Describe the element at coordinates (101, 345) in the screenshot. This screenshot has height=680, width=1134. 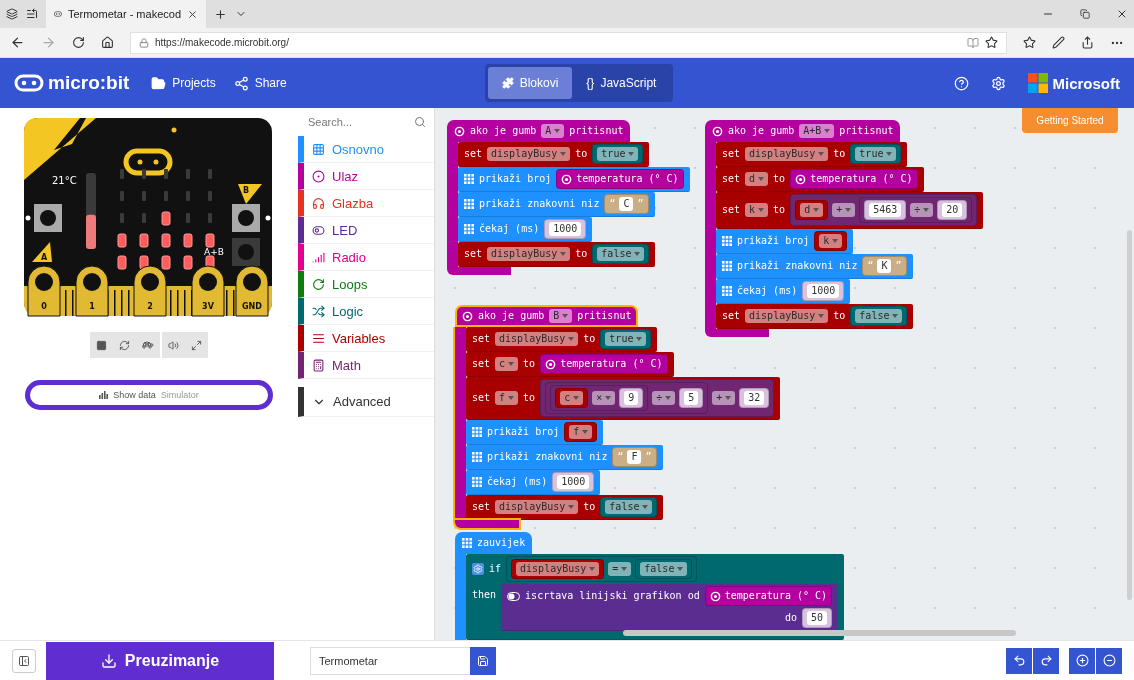
I see `stop-icon` at that location.